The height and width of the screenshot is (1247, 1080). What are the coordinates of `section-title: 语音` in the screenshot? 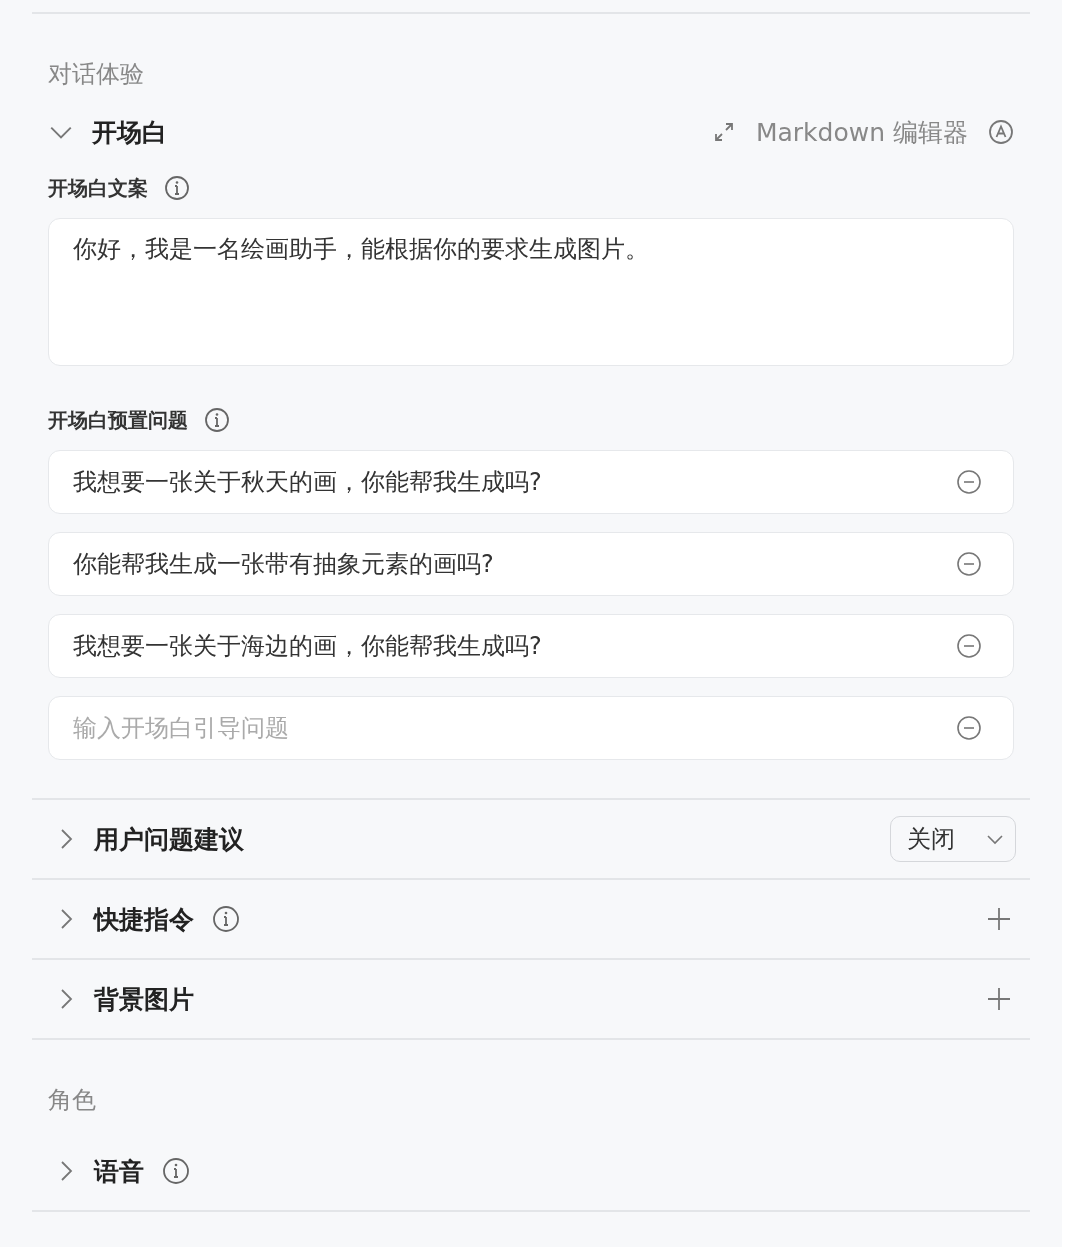 It's located at (119, 1171).